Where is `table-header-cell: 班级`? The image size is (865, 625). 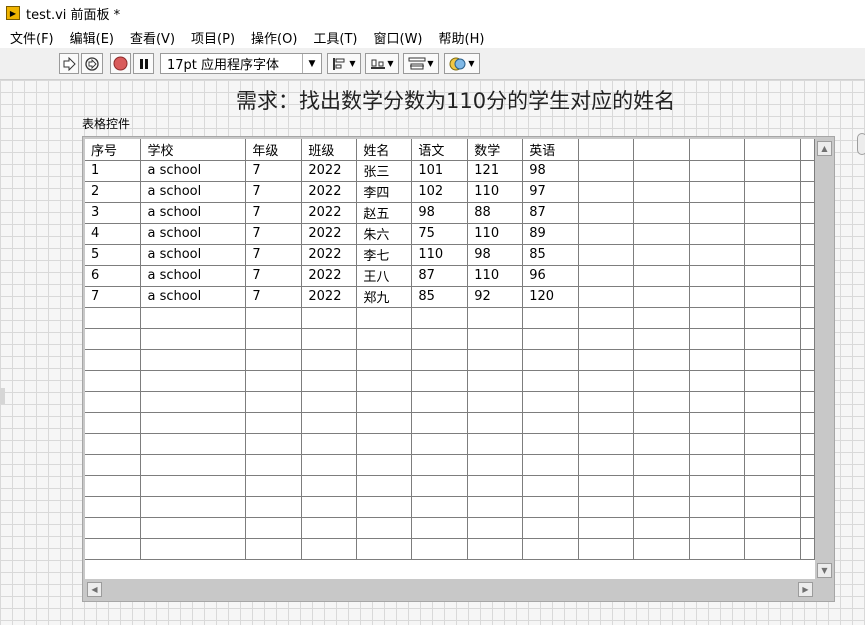
table-header-cell: 班级 is located at coordinates (329, 150).